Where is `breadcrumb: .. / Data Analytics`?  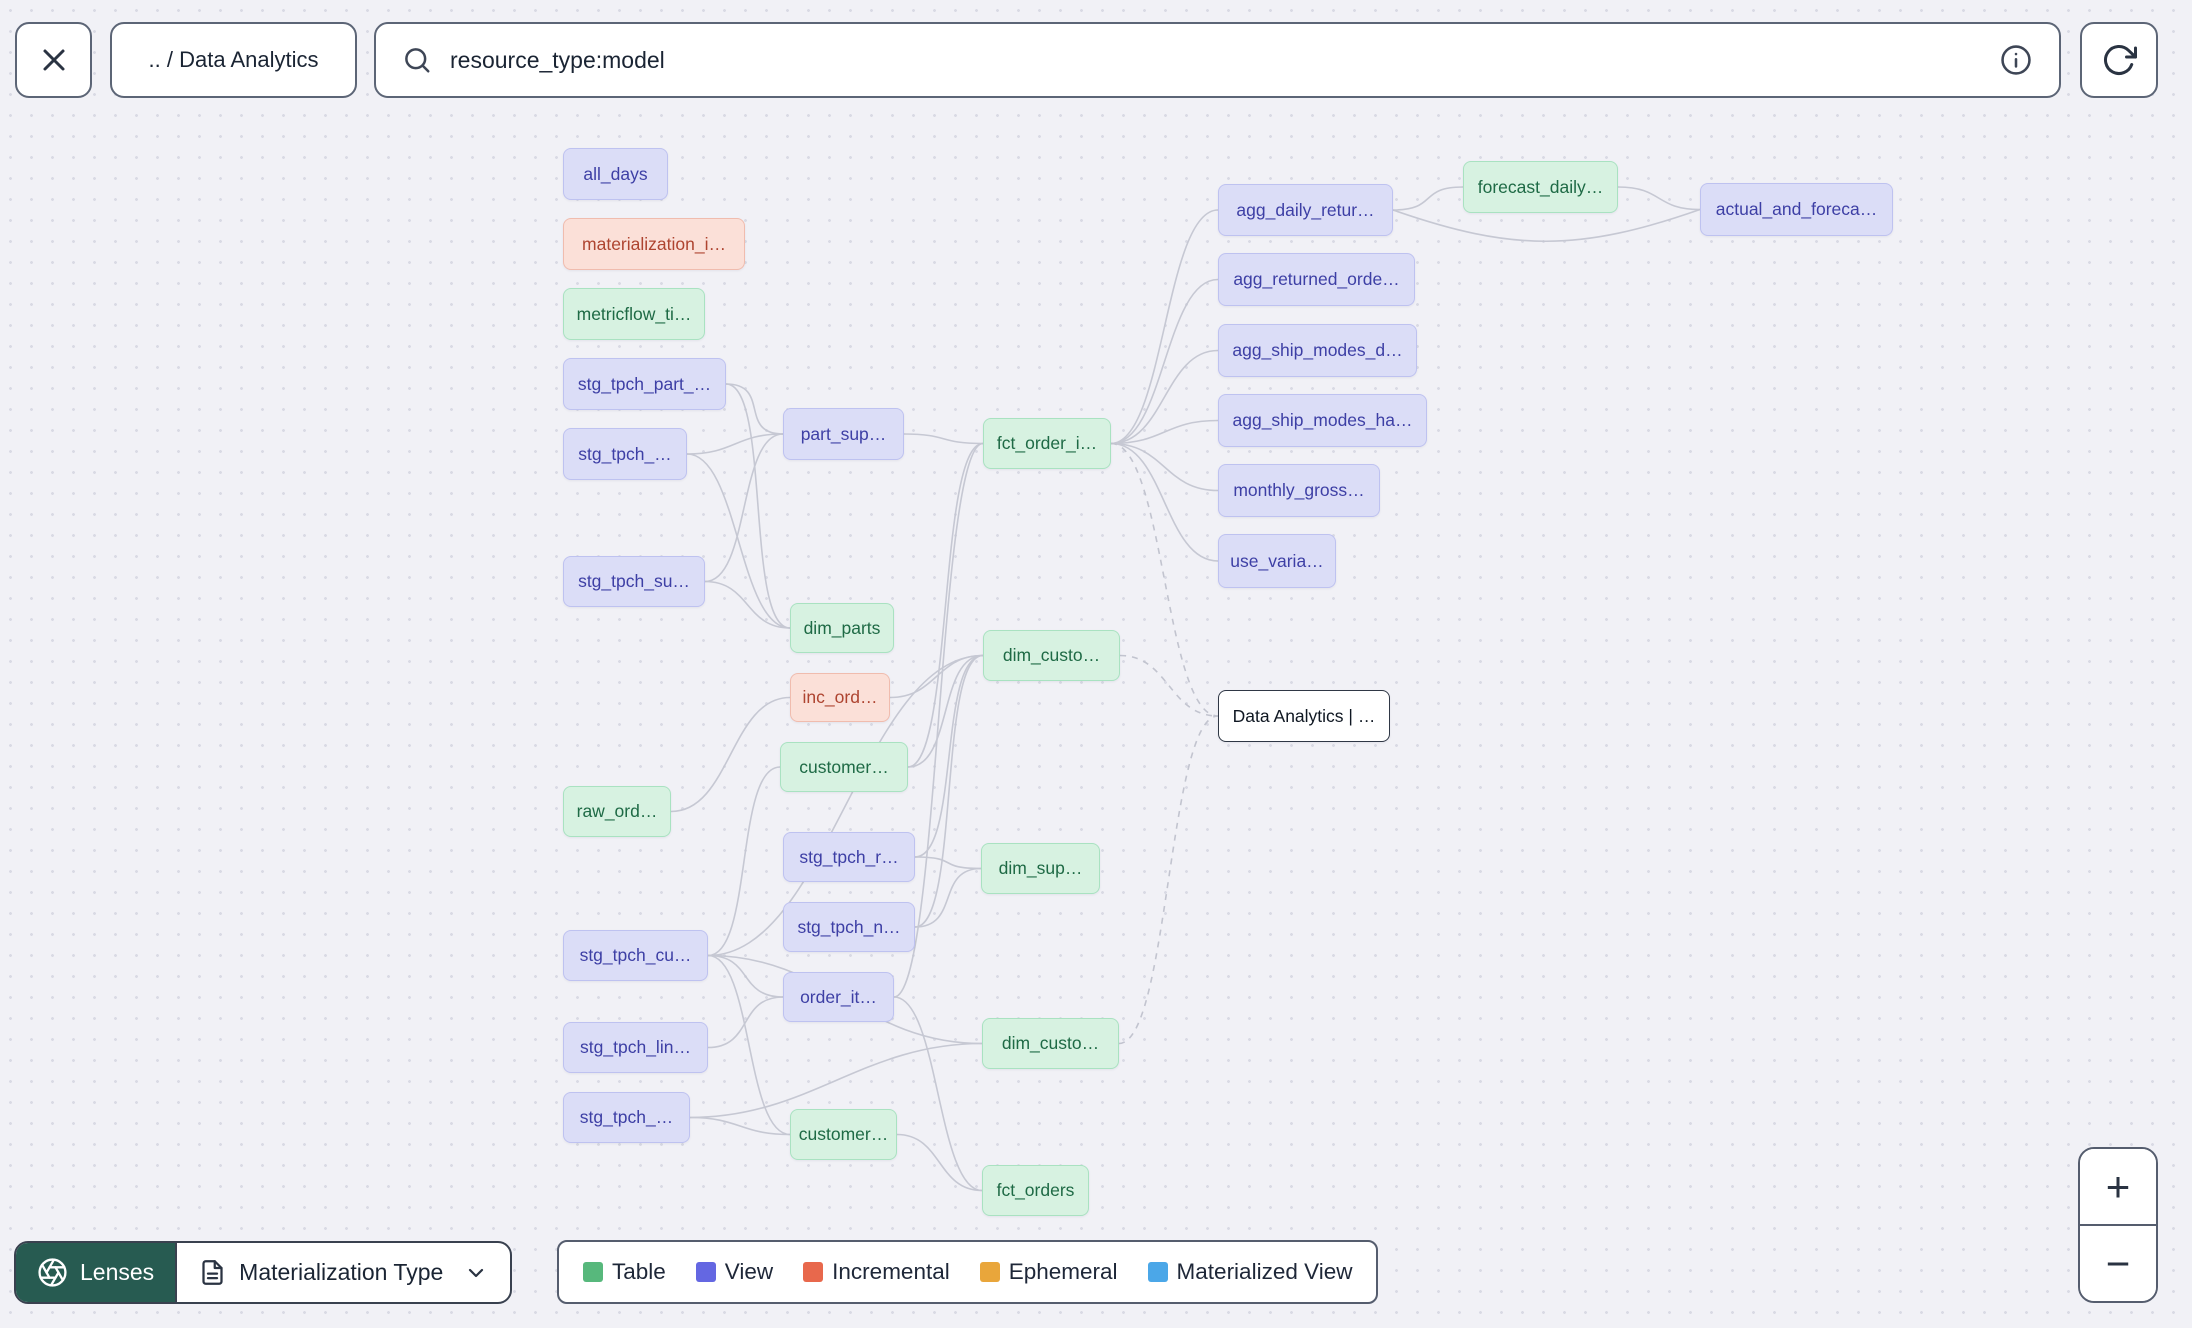 breadcrumb: .. / Data Analytics is located at coordinates (233, 60).